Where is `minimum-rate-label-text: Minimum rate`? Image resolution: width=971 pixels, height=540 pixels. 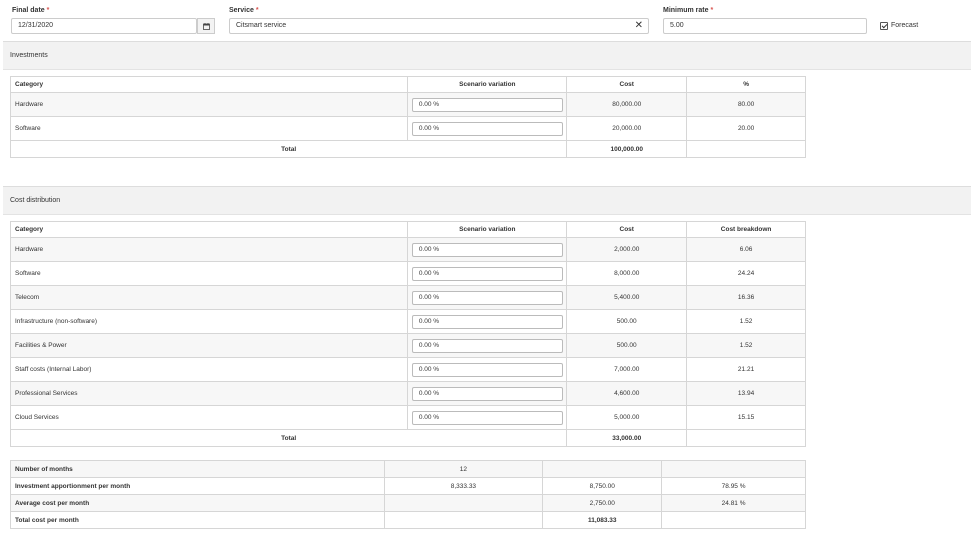
minimum-rate-label-text: Minimum rate is located at coordinates (686, 10).